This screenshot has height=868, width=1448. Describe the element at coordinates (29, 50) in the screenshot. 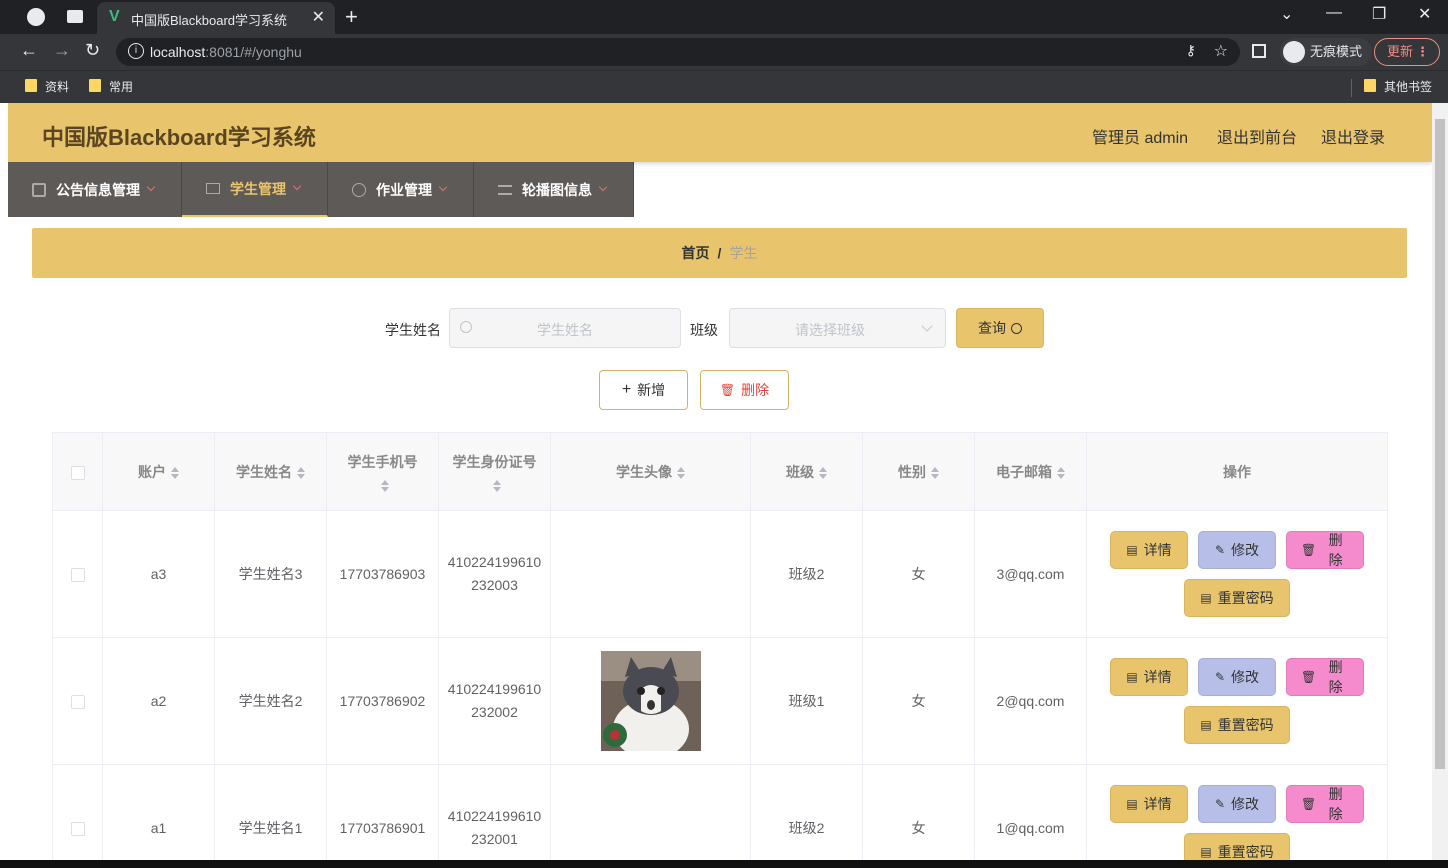

I see `back-icon: ←` at that location.